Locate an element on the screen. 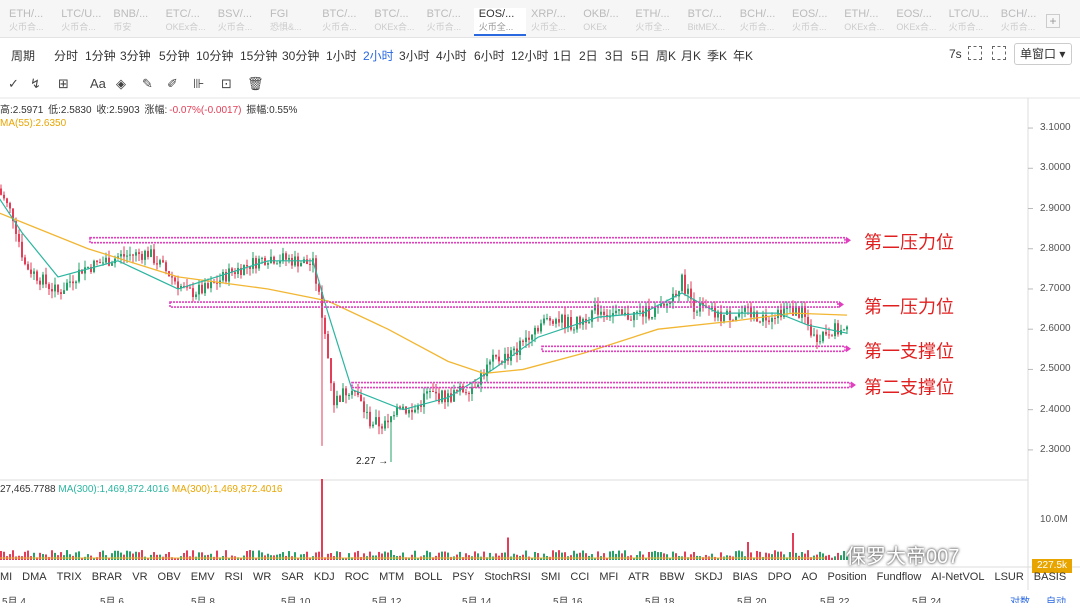 The height and width of the screenshot is (603, 1080). indicator-tab: EMV is located at coordinates (203, 577).